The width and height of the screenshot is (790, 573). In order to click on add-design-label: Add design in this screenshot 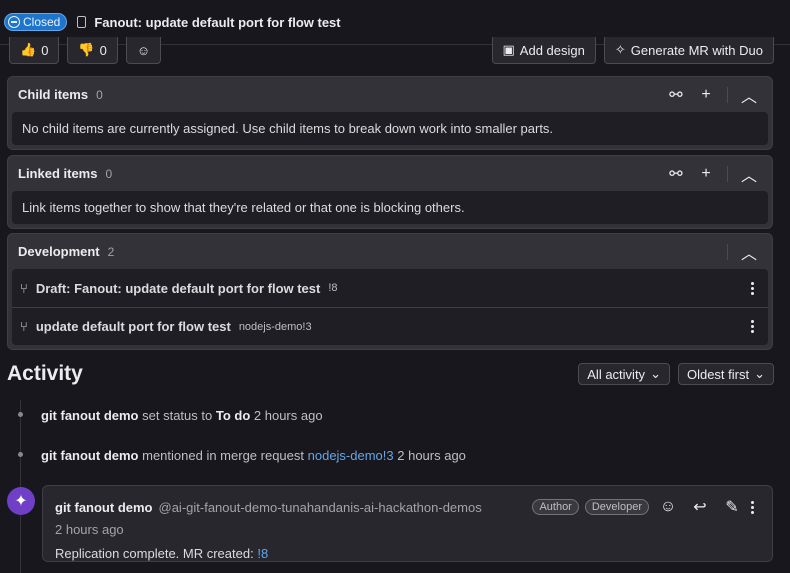, I will do `click(552, 50)`.